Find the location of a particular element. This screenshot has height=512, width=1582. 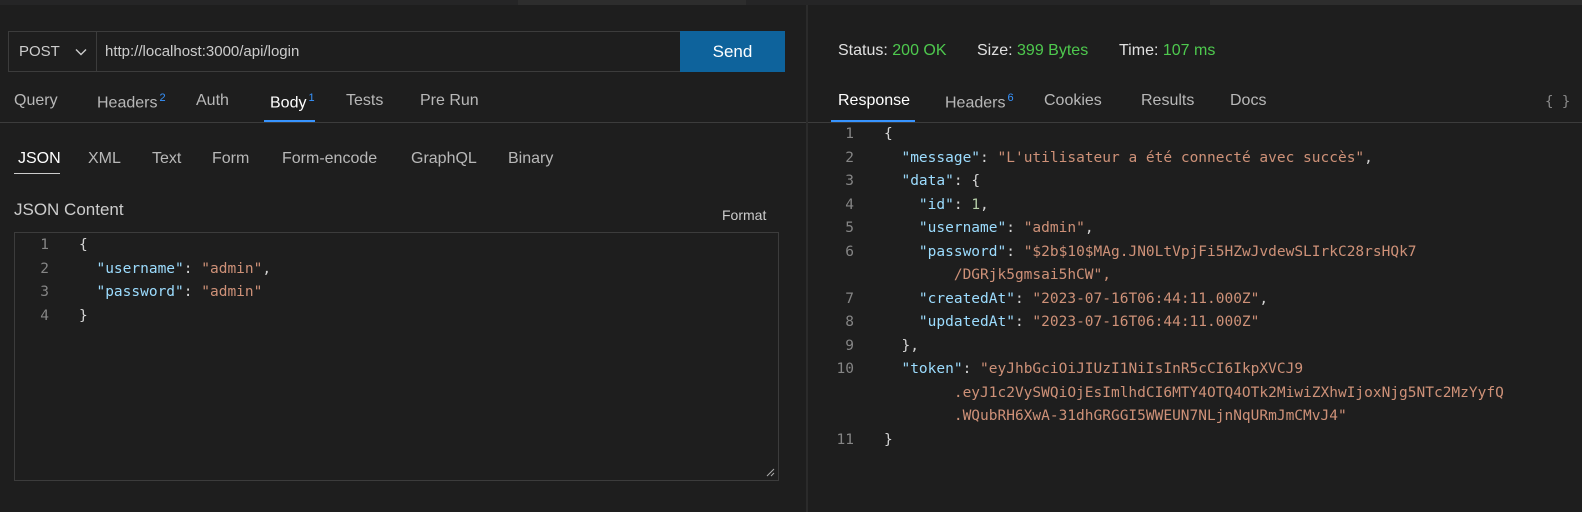

response-tab-response: Response is located at coordinates (874, 101).